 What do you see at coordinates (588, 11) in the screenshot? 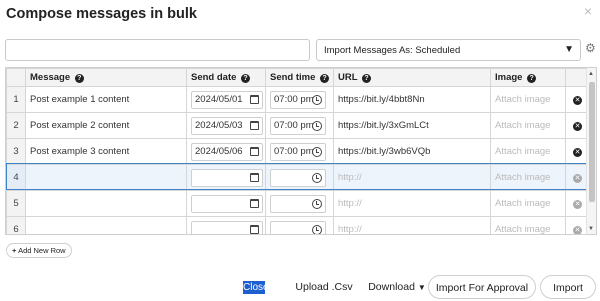
I see `close-icon: ×` at bounding box center [588, 11].